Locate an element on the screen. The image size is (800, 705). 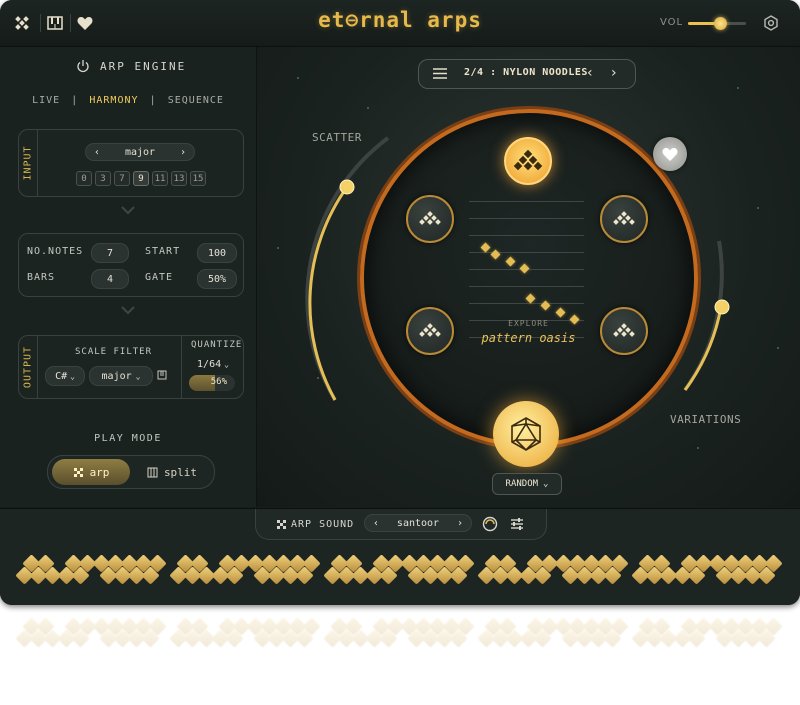
note-toggle: 7 is located at coordinates (122, 178).